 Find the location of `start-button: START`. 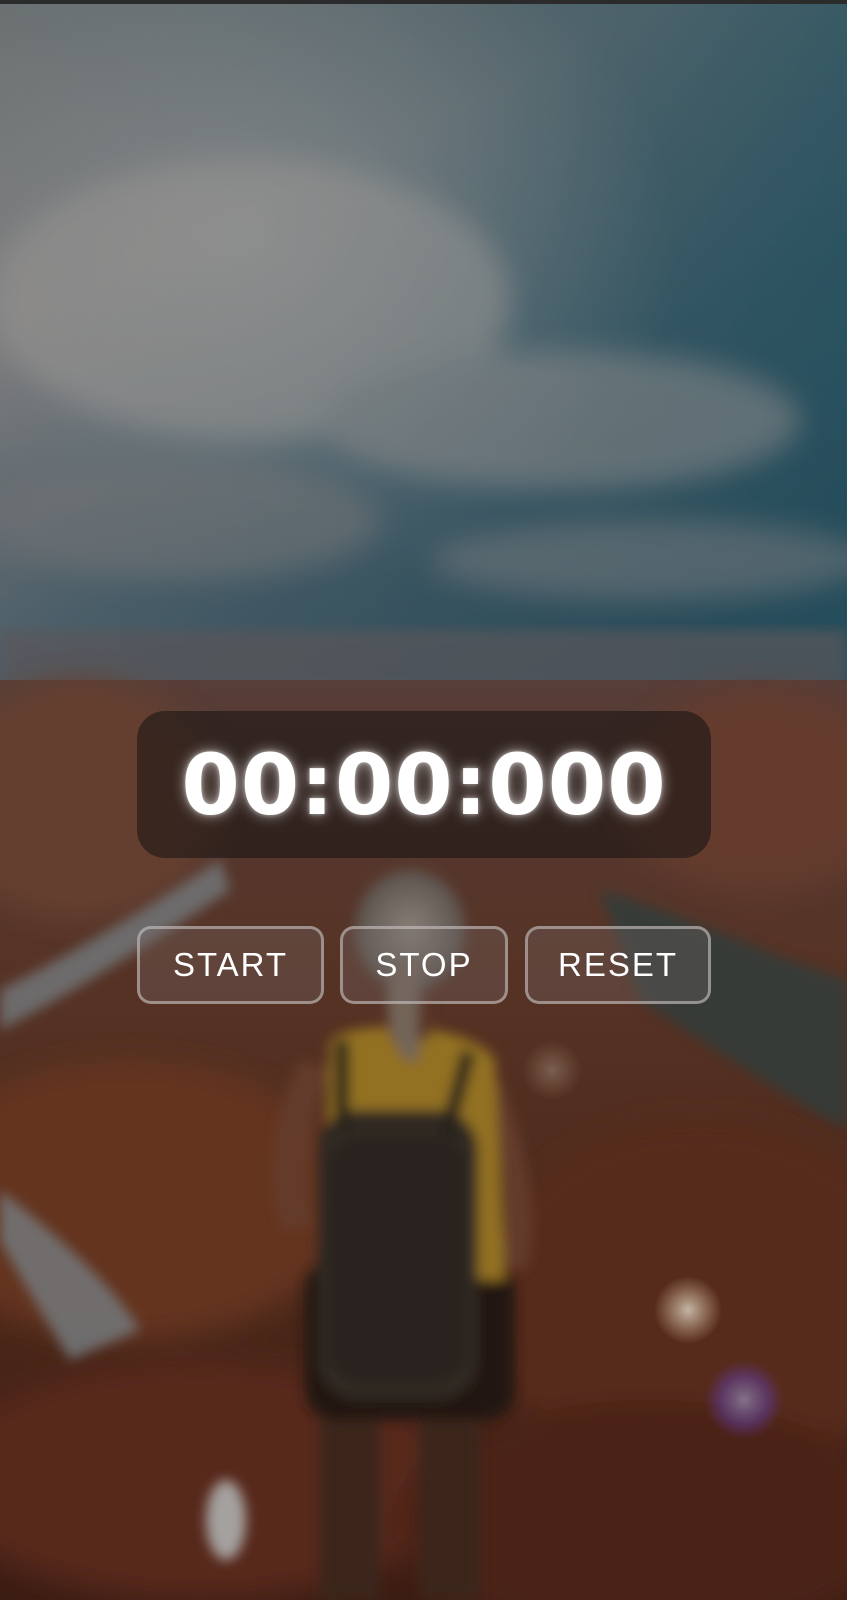

start-button: START is located at coordinates (230, 965).